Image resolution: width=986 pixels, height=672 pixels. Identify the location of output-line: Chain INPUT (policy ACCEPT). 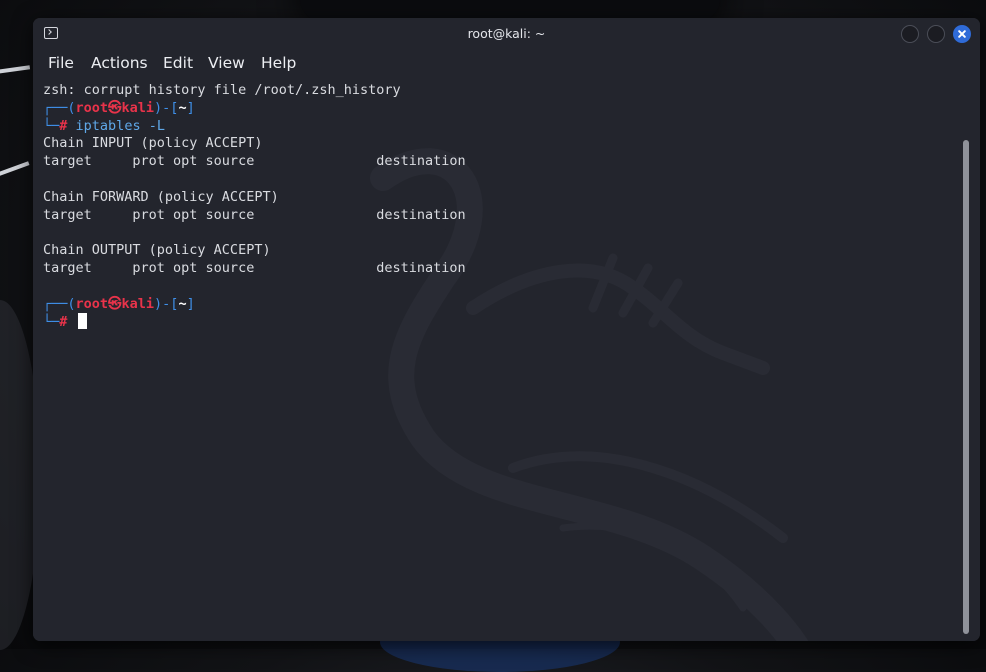
(153, 143).